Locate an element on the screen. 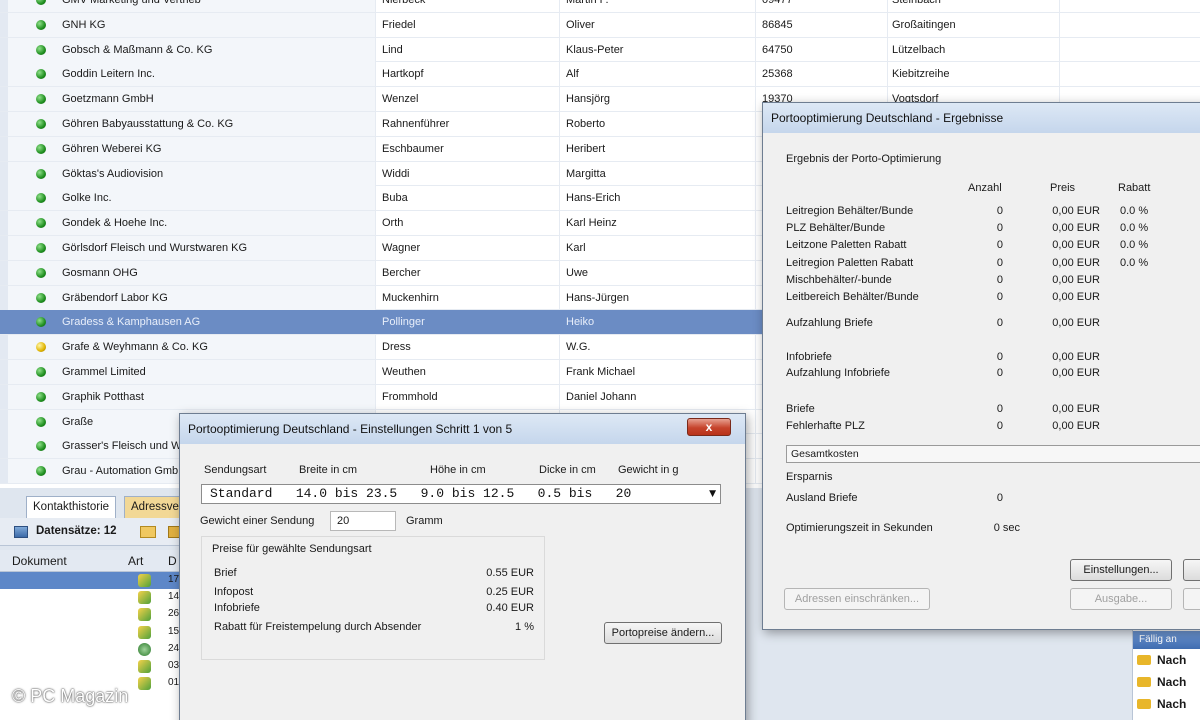 This screenshot has width=1200, height=720. firstname-cell: Uwe is located at coordinates (658, 272).